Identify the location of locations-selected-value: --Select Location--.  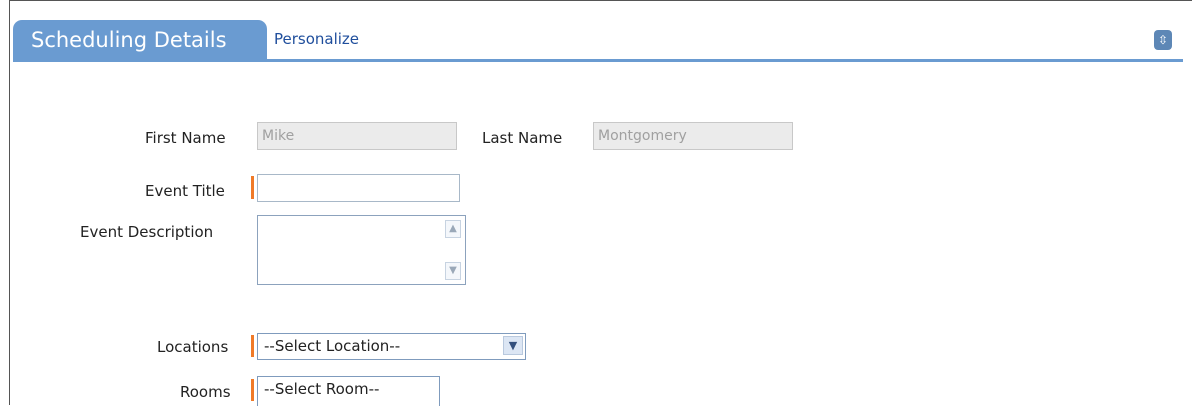
(332, 346).